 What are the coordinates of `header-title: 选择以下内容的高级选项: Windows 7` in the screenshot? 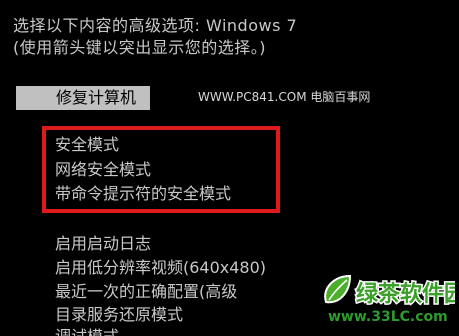 It's located at (155, 25).